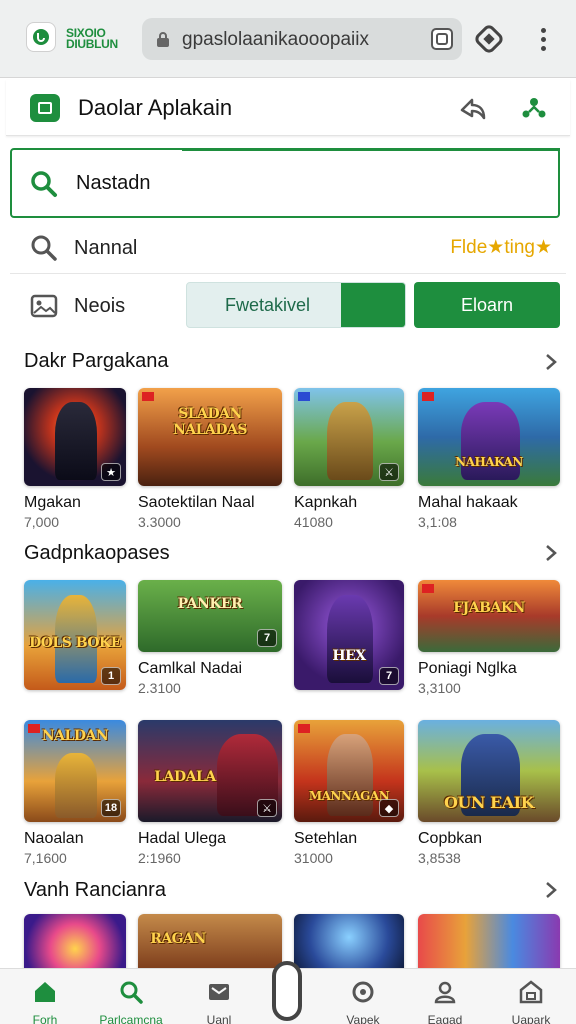 The height and width of the screenshot is (1024, 576). Describe the element at coordinates (326, 502) in the screenshot. I see `app-name: Kapnkah` at that location.